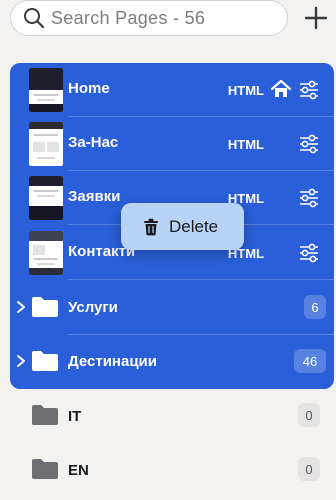 Image resolution: width=336 pixels, height=500 pixels. What do you see at coordinates (172, 90) in the screenshot?
I see `page-row-home: Home HTML` at bounding box center [172, 90].